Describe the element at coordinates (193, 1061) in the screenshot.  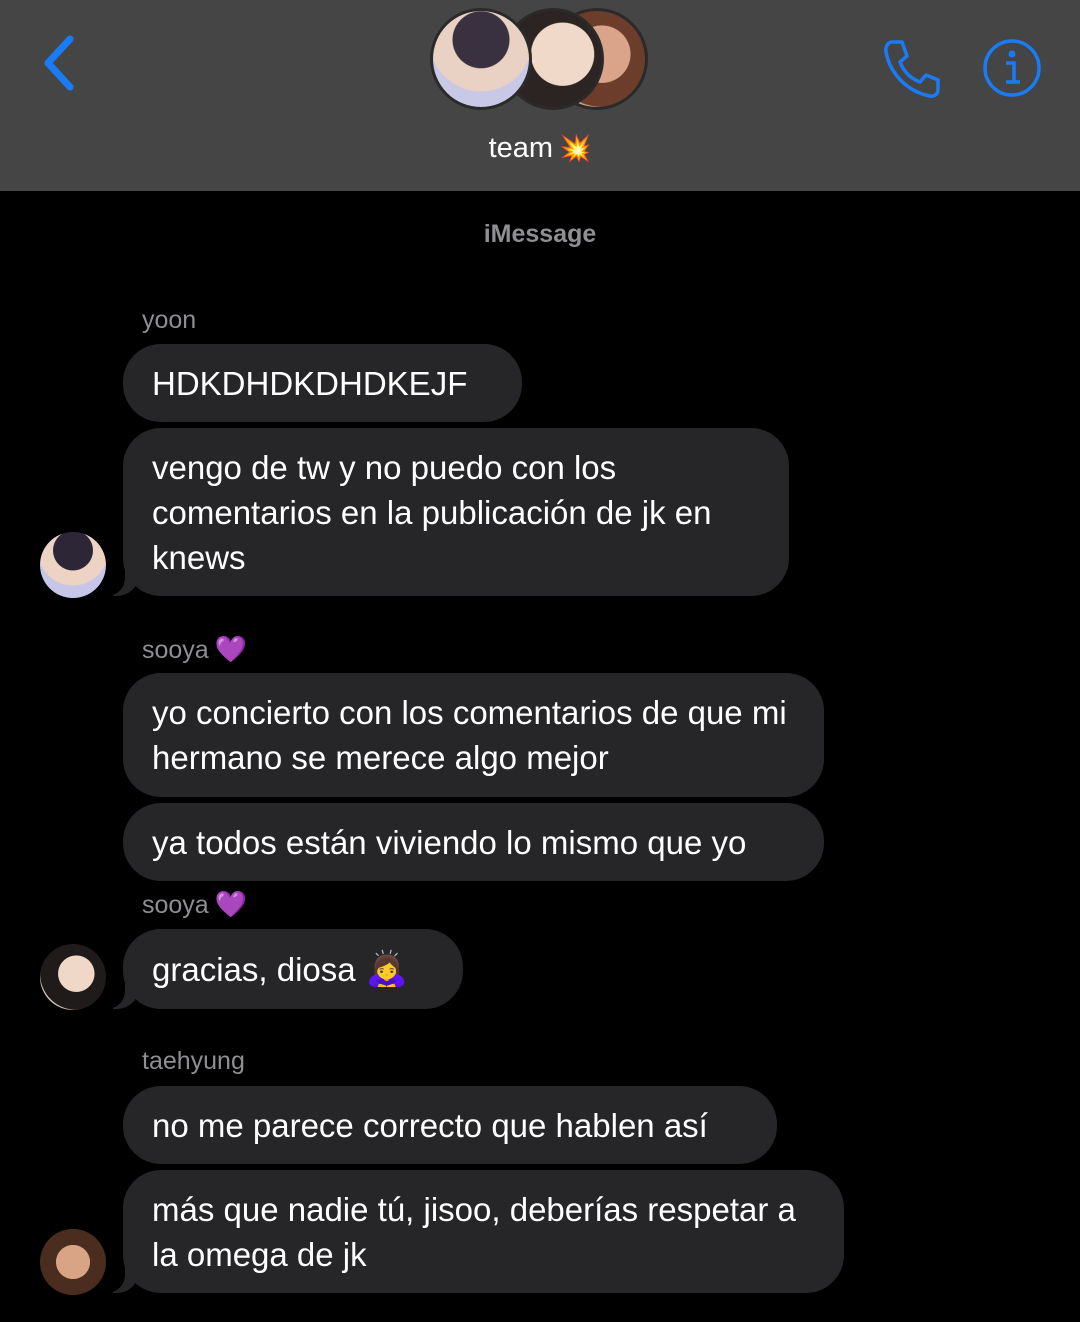
I see `sender-name: taehyung` at that location.